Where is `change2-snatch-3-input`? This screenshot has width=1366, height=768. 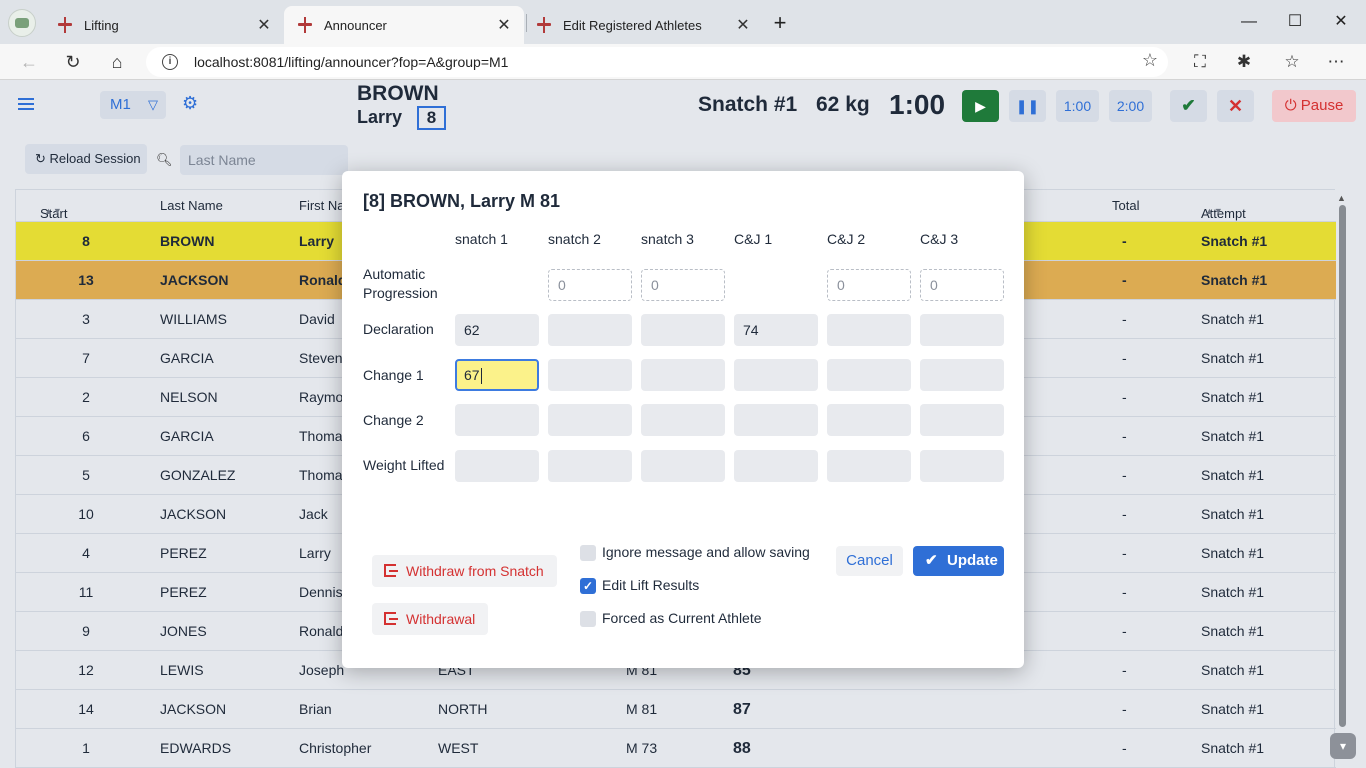 change2-snatch-3-input is located at coordinates (683, 420).